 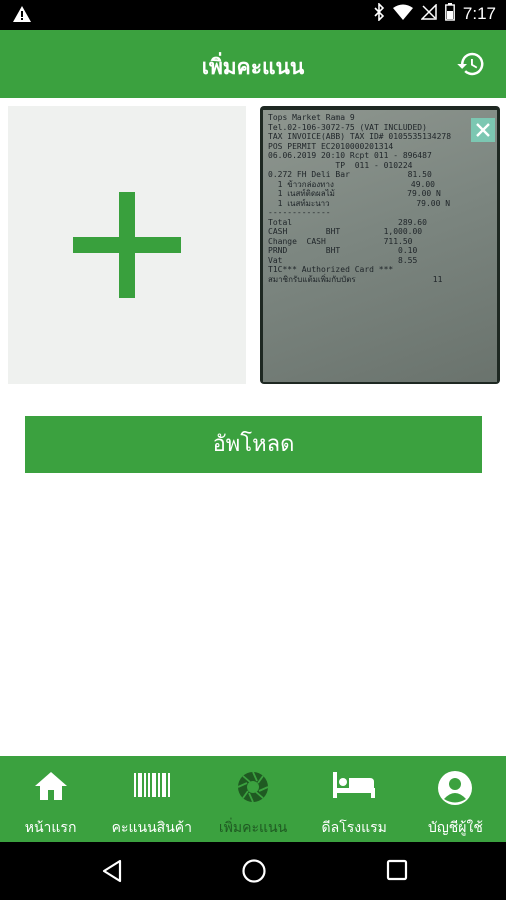 What do you see at coordinates (355, 279) in the screenshot?
I see `receipt-text-line: สมาชิกรับแต้มเพิ่มกับบัตร 11` at bounding box center [355, 279].